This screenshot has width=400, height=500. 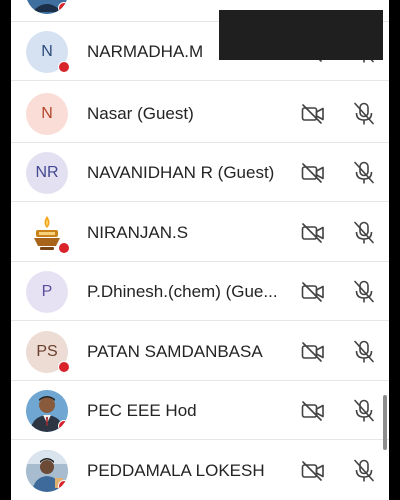 I want to click on participant-name: NIRANJAN.S, so click(x=138, y=232).